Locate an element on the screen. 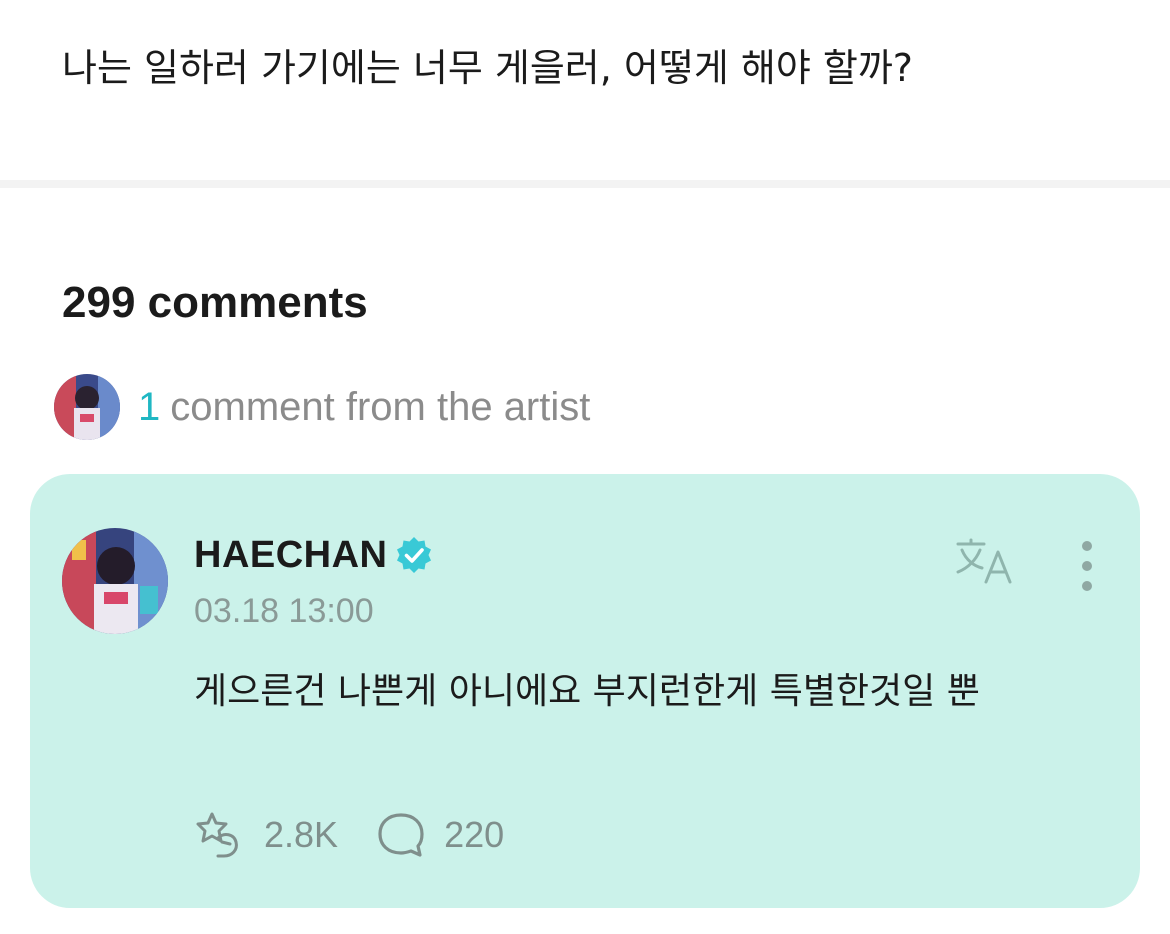  vertical-dots-icon is located at coordinates (1087, 566).